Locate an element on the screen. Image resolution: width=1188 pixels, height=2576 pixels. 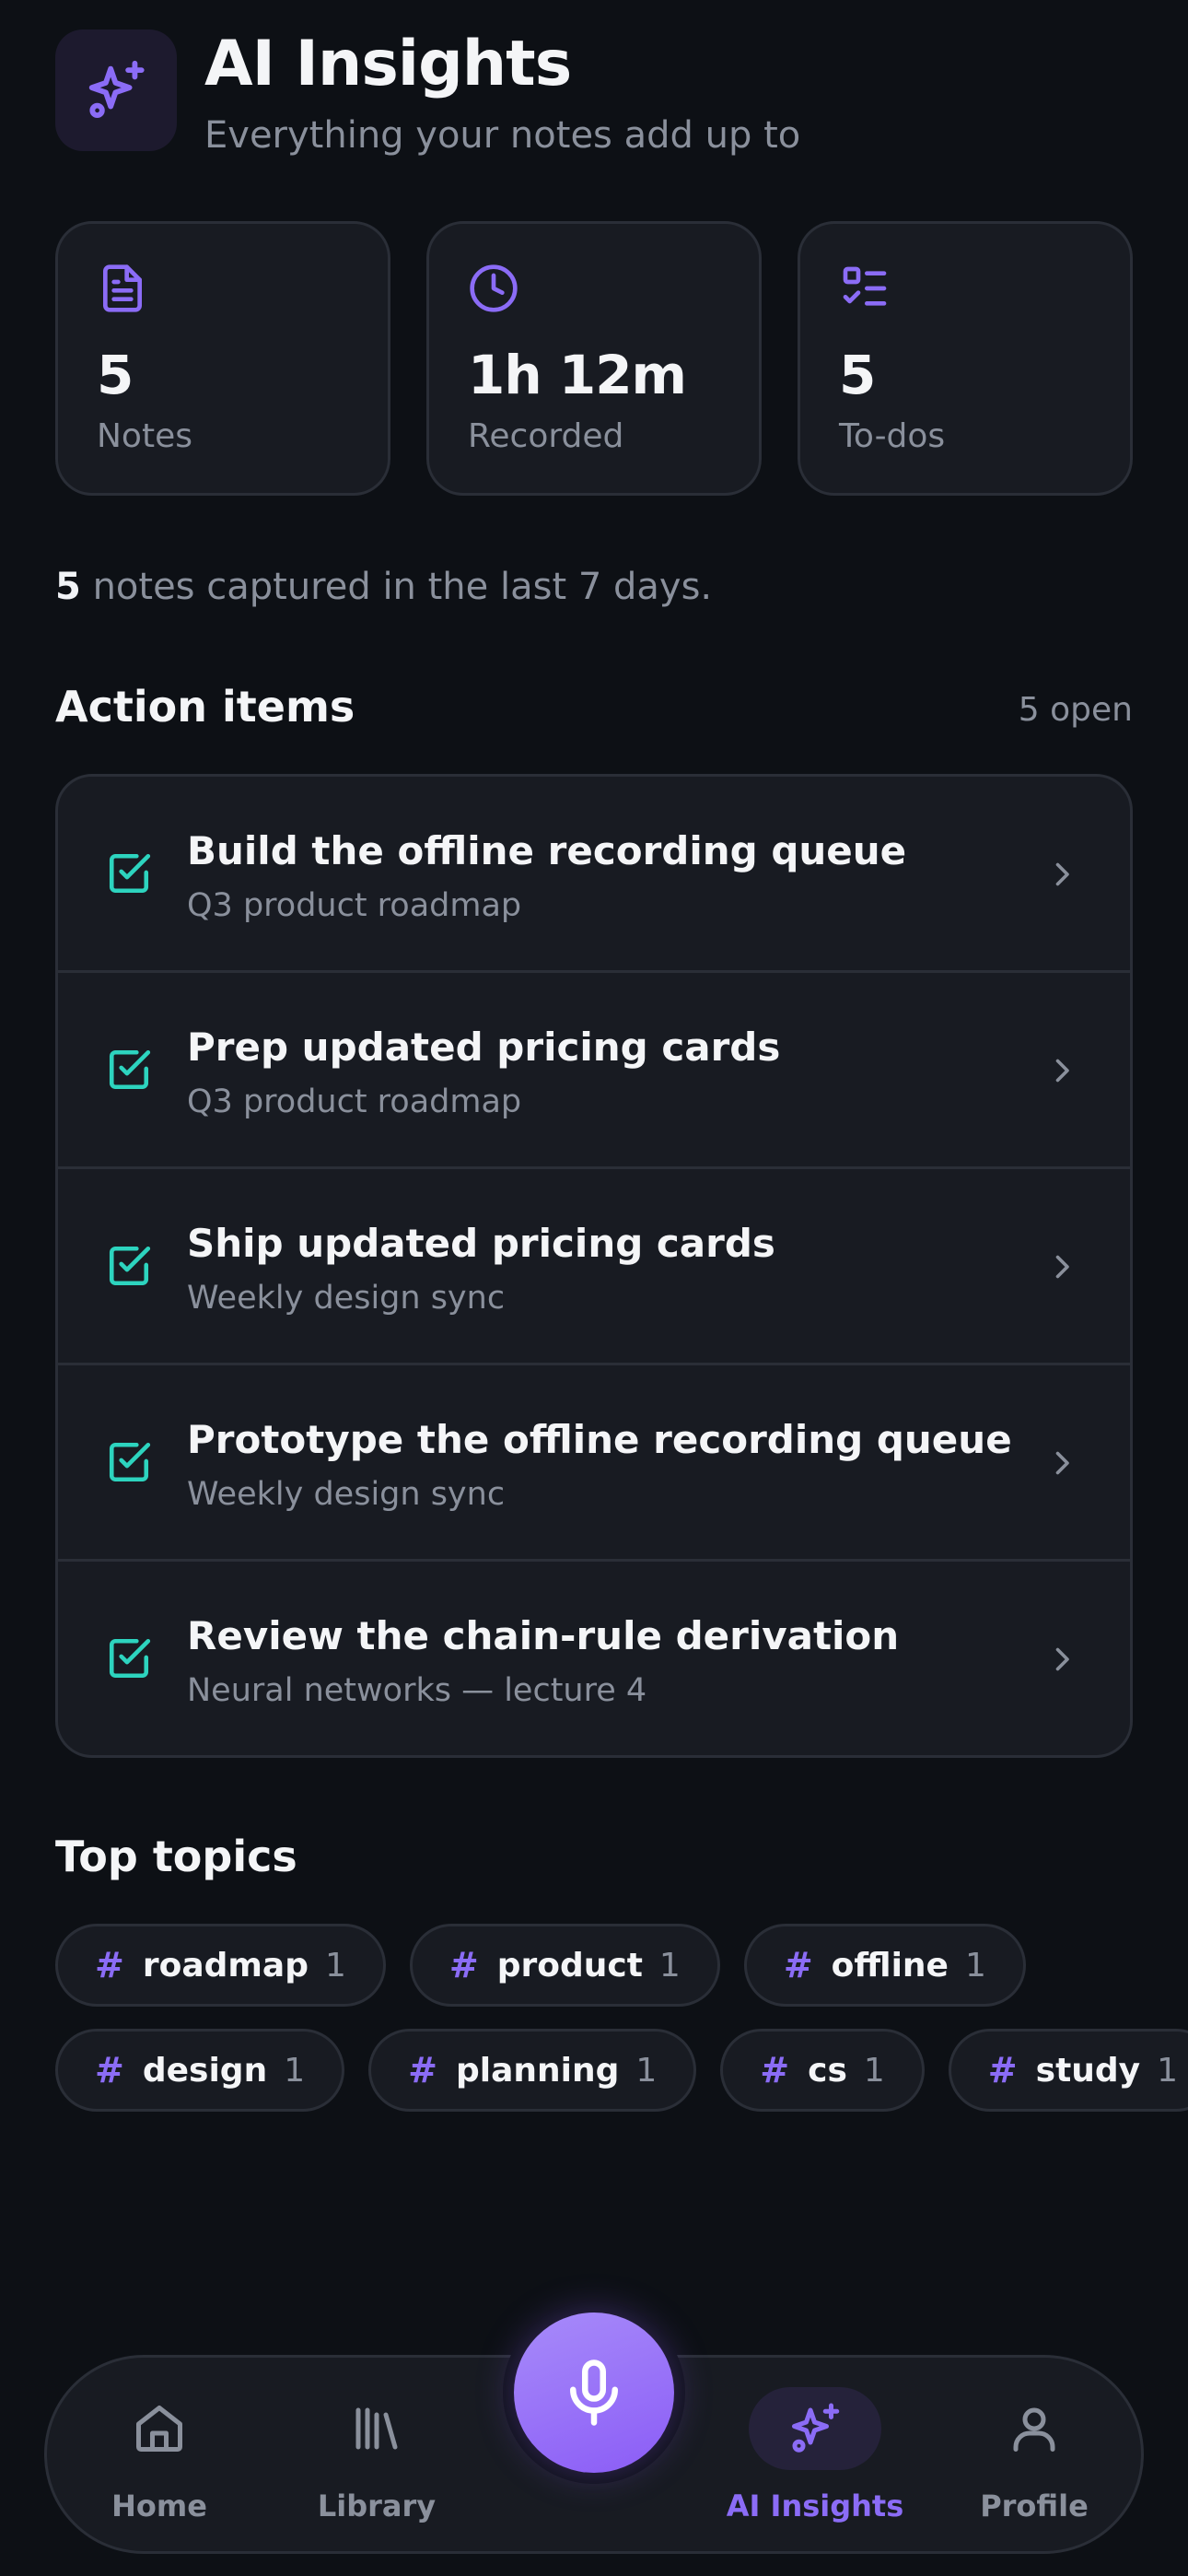
top-topics-title: Top topics is located at coordinates (176, 1856).